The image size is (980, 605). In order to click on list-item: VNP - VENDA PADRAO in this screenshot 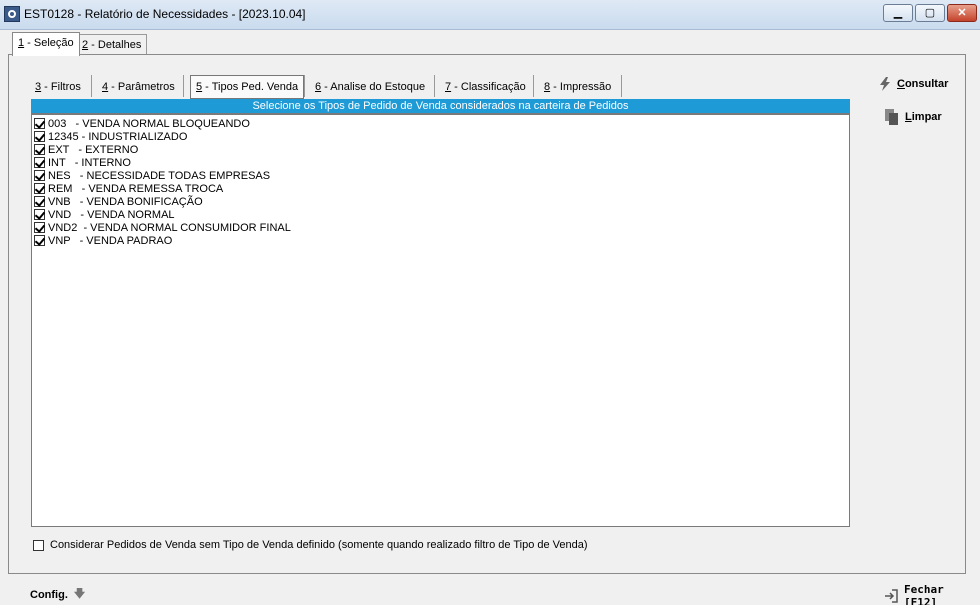, I will do `click(103, 240)`.